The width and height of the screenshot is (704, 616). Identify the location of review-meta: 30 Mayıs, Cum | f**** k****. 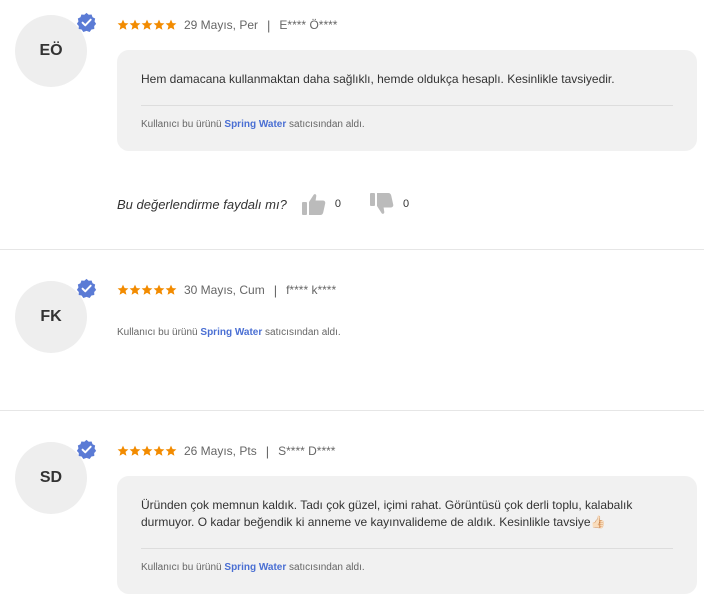
(226, 290).